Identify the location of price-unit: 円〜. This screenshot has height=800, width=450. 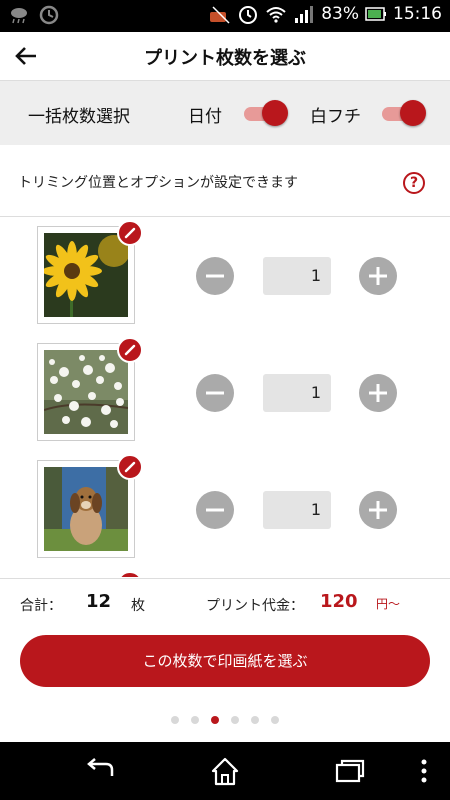
(388, 604).